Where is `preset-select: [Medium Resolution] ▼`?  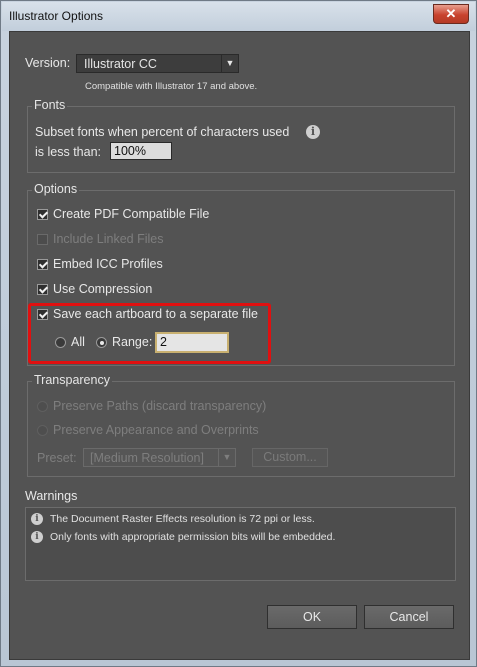 preset-select: [Medium Resolution] ▼ is located at coordinates (159, 457).